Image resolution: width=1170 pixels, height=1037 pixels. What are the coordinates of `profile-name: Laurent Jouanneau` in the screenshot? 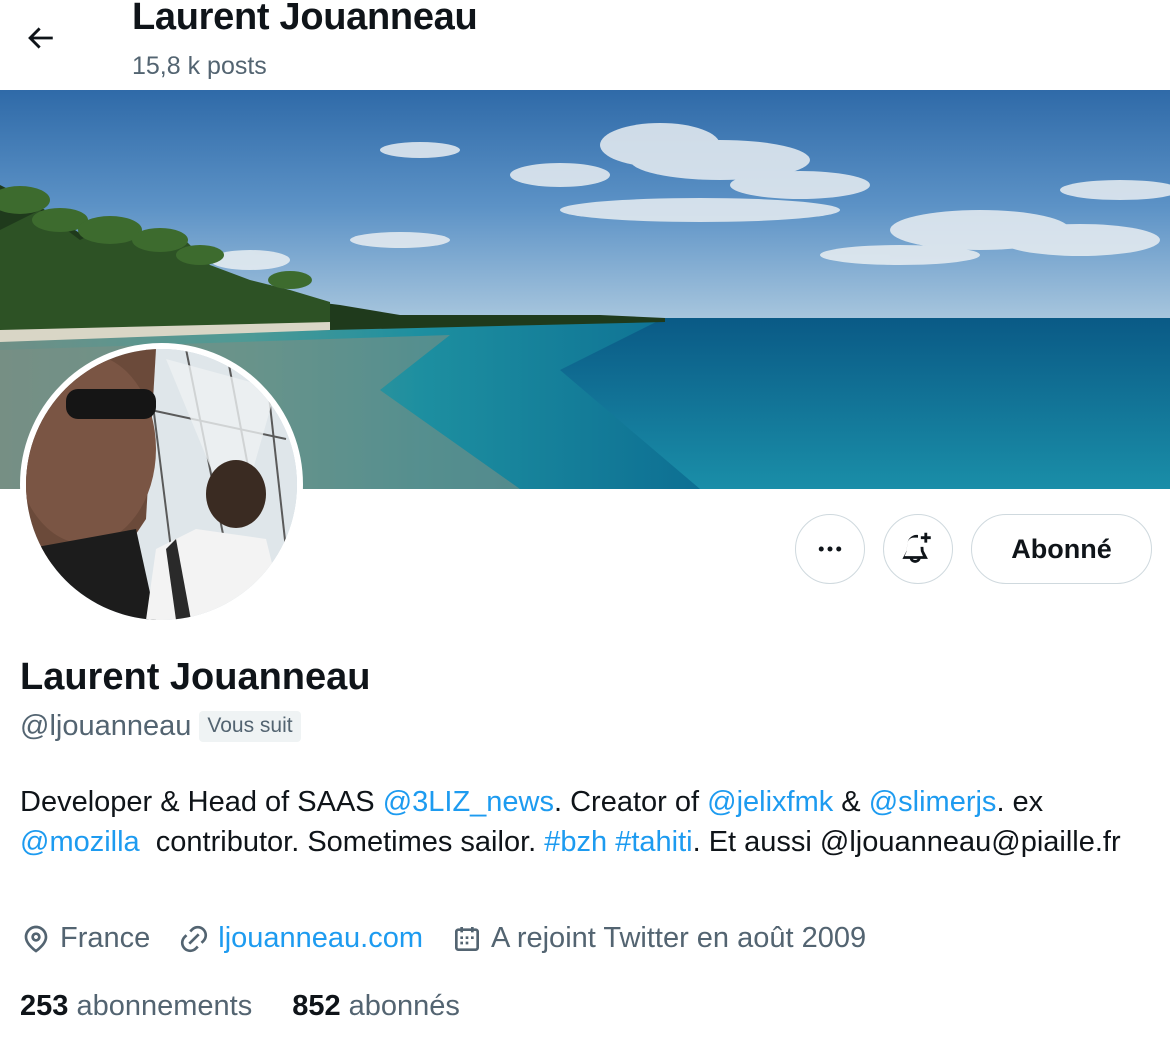 It's located at (195, 677).